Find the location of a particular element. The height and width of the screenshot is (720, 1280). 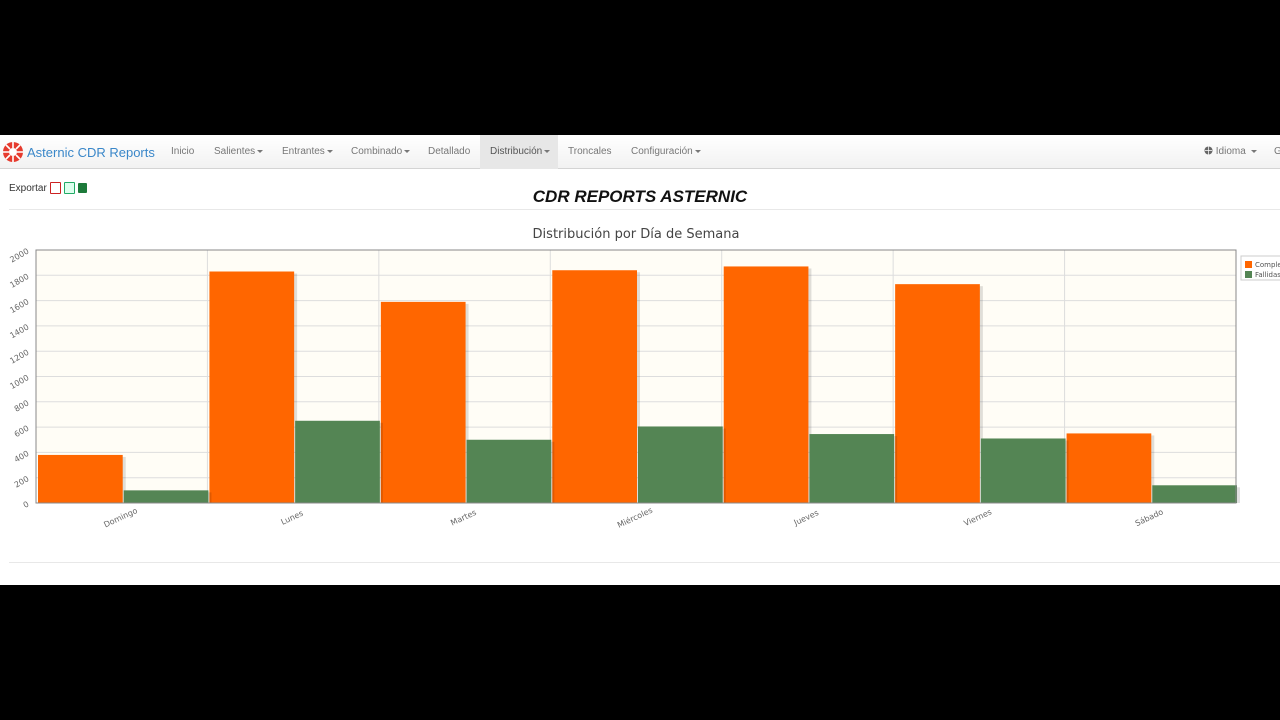

y-tick-label: 1200 is located at coordinates (19, 357).